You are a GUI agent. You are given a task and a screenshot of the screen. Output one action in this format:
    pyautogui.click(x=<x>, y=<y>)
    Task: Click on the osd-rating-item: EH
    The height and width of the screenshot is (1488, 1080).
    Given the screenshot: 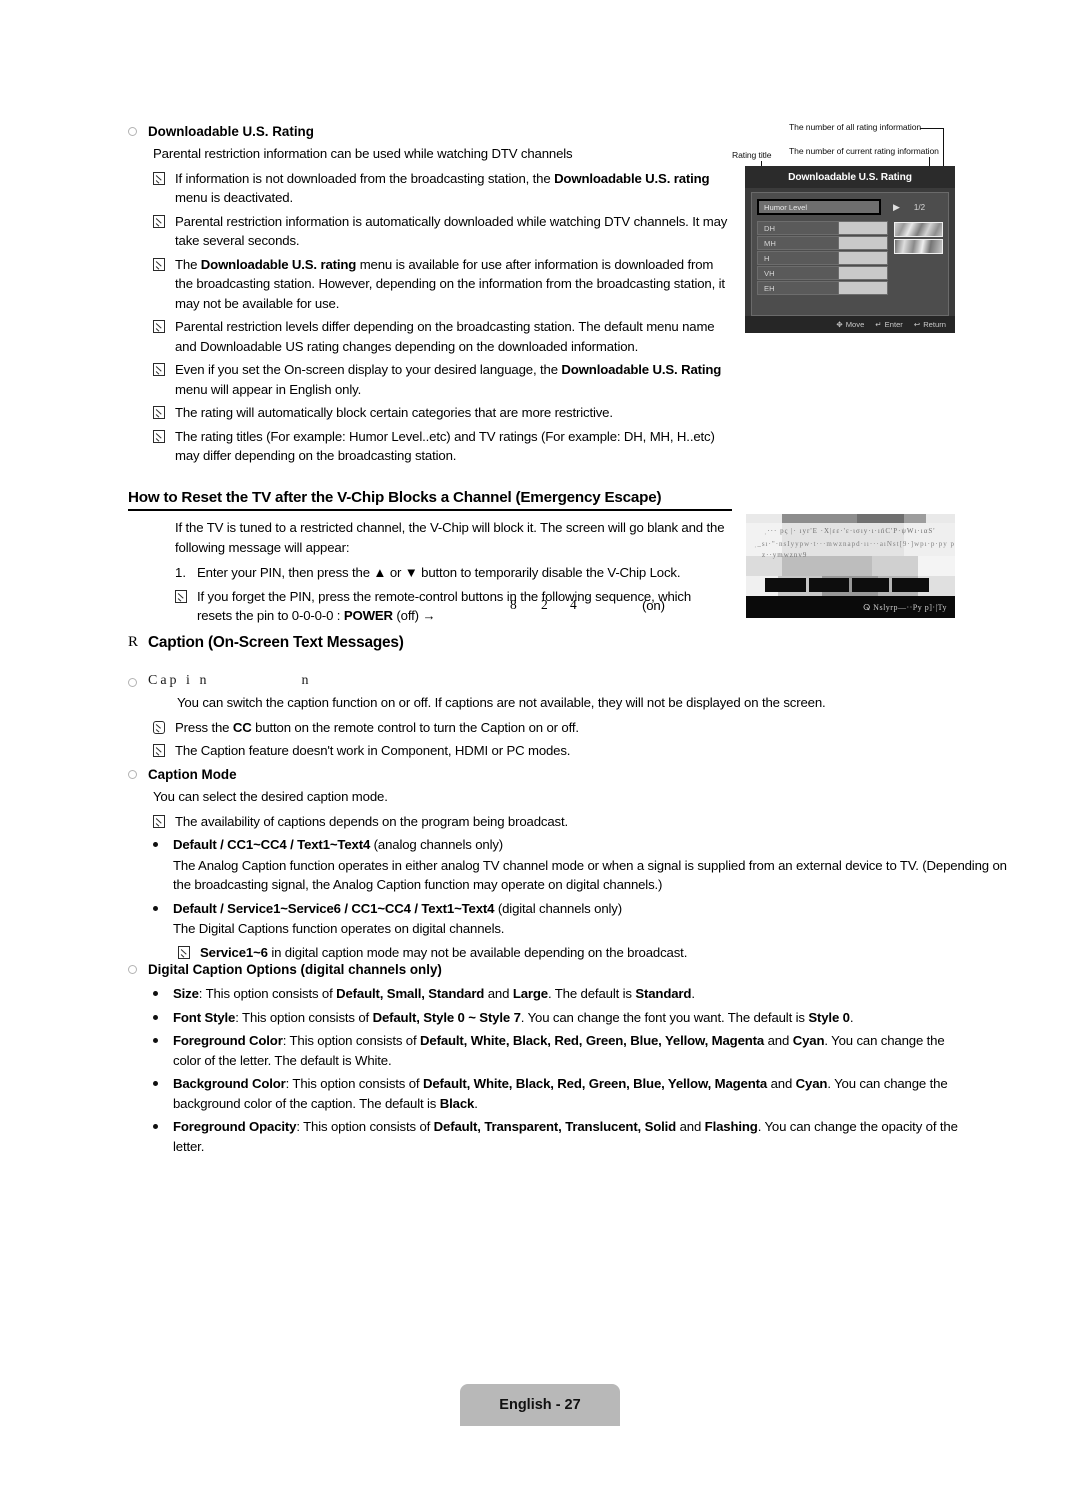 What is the action you would take?
    pyautogui.click(x=822, y=288)
    